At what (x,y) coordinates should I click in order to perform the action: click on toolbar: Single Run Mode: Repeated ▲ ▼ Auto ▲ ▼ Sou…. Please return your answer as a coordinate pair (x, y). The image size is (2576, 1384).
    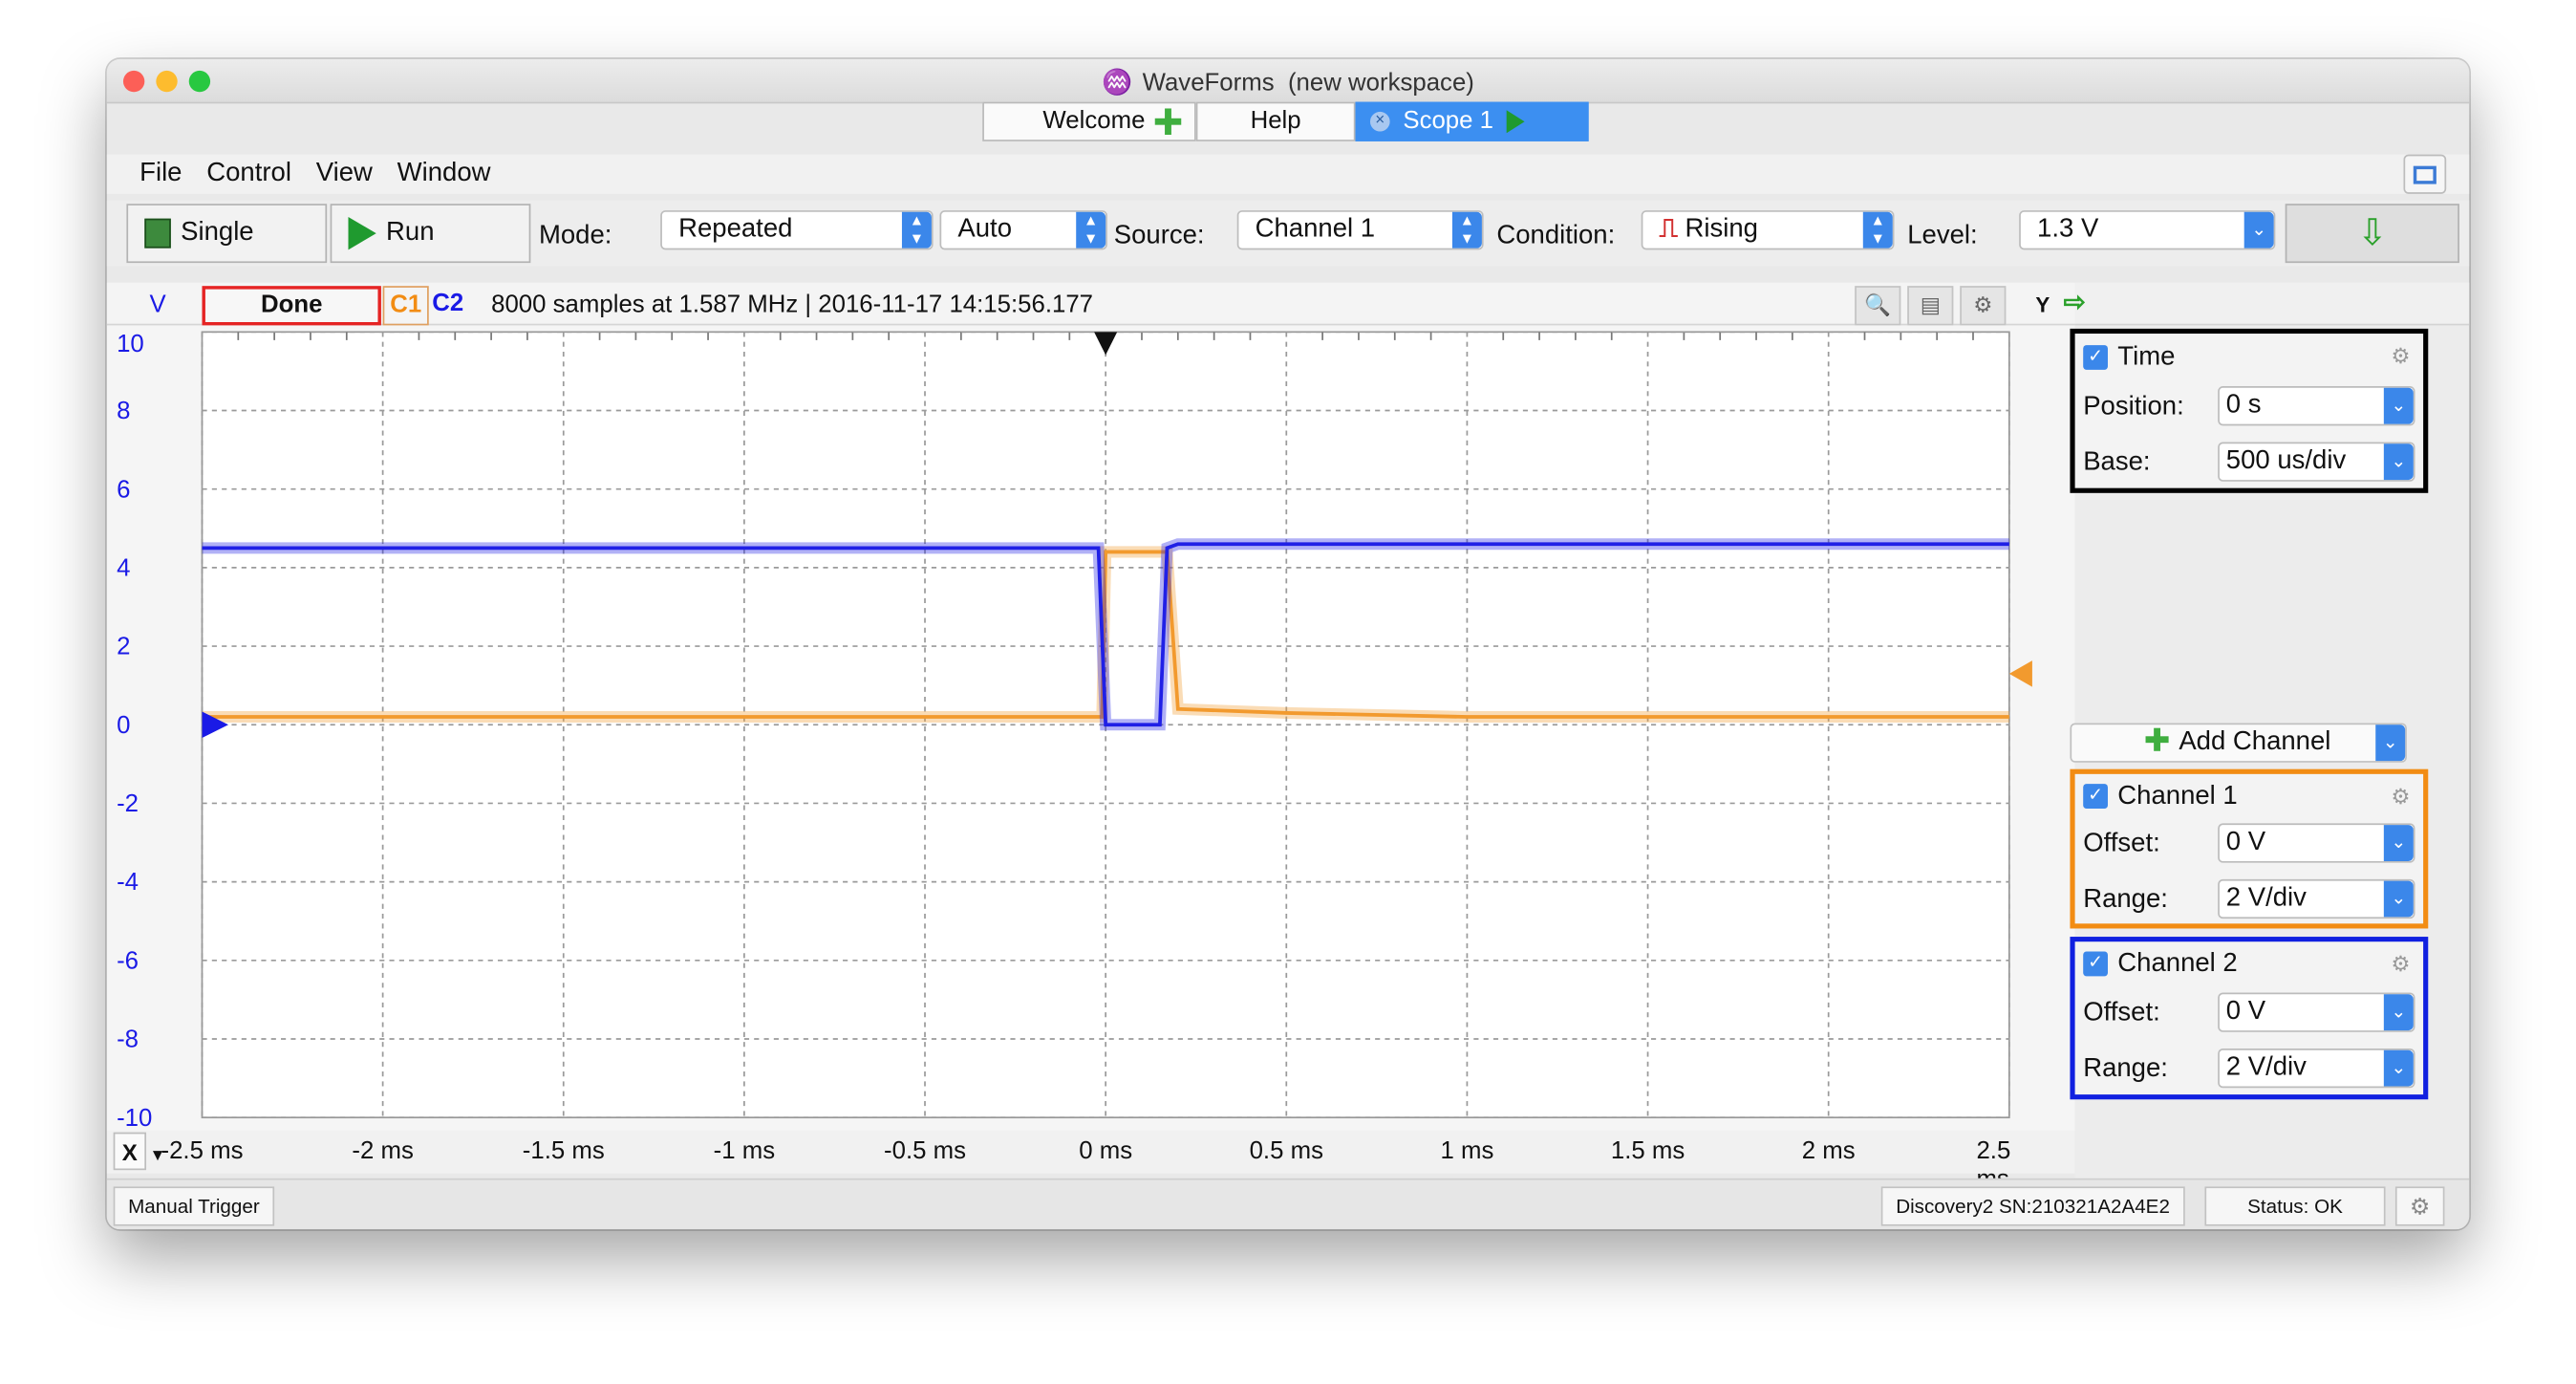
    Looking at the image, I should click on (1288, 233).